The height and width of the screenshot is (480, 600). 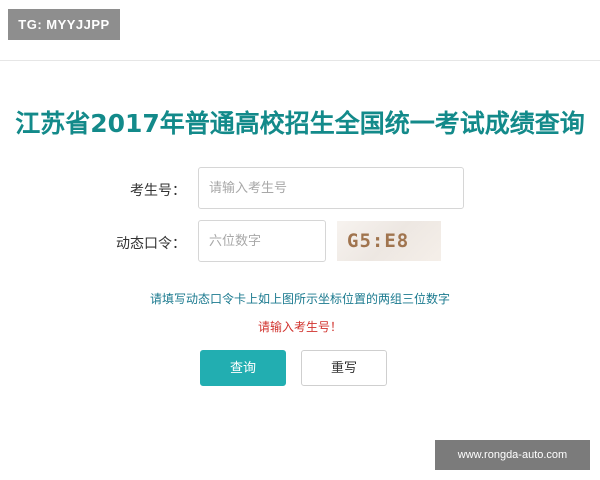 I want to click on exam-number-label: 考生号：, so click(x=158, y=191).